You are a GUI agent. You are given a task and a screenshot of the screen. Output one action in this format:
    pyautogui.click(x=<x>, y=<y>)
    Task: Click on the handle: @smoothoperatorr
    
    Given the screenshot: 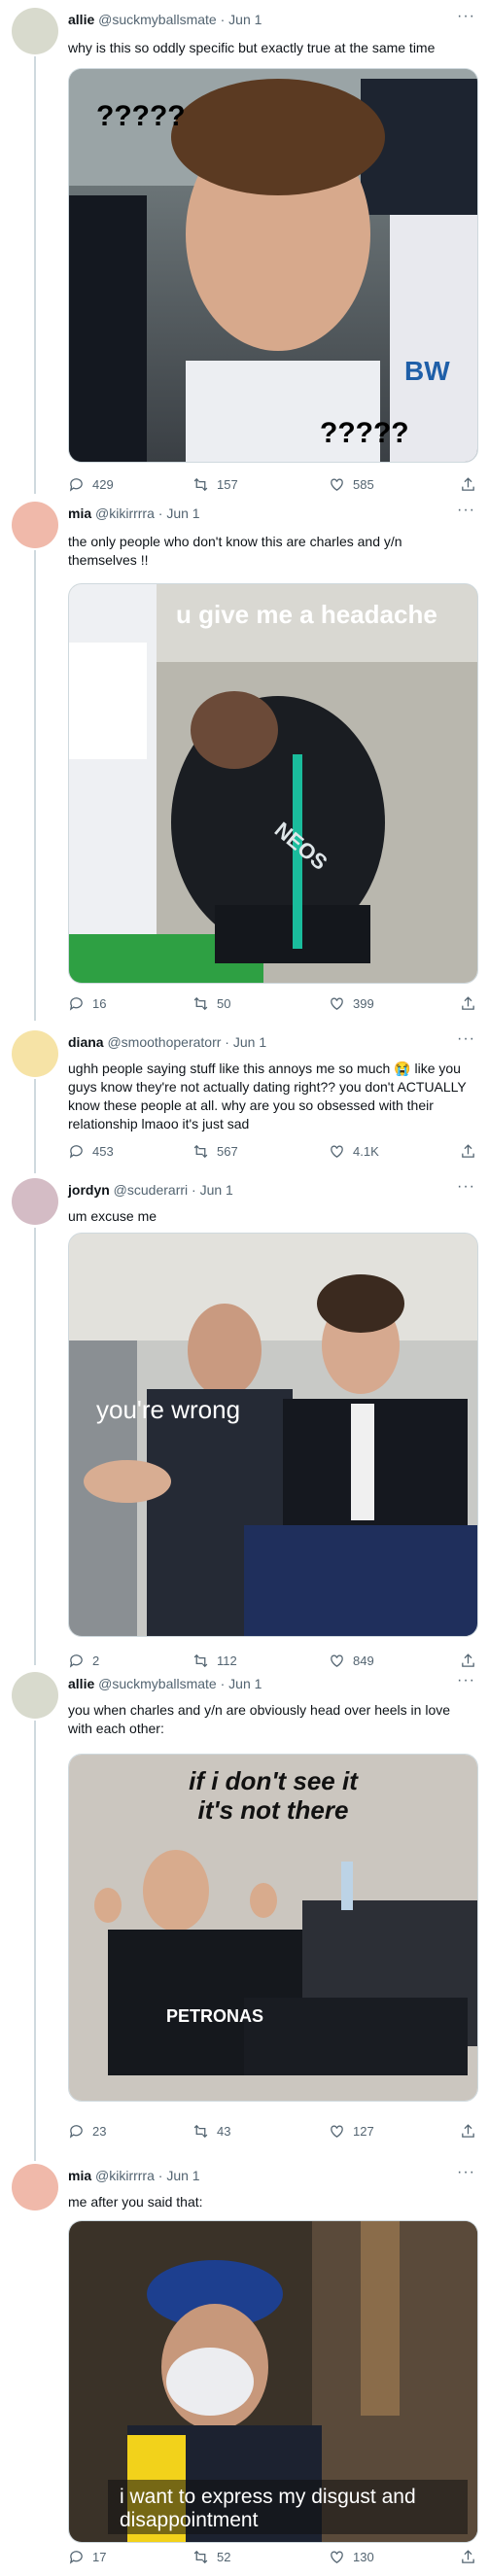 What is the action you would take?
    pyautogui.click(x=164, y=1042)
    